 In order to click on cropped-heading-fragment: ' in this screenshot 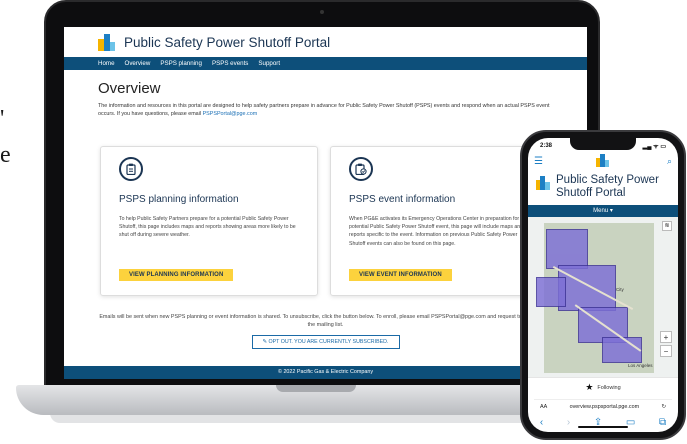, I will do `click(2, 119)`.